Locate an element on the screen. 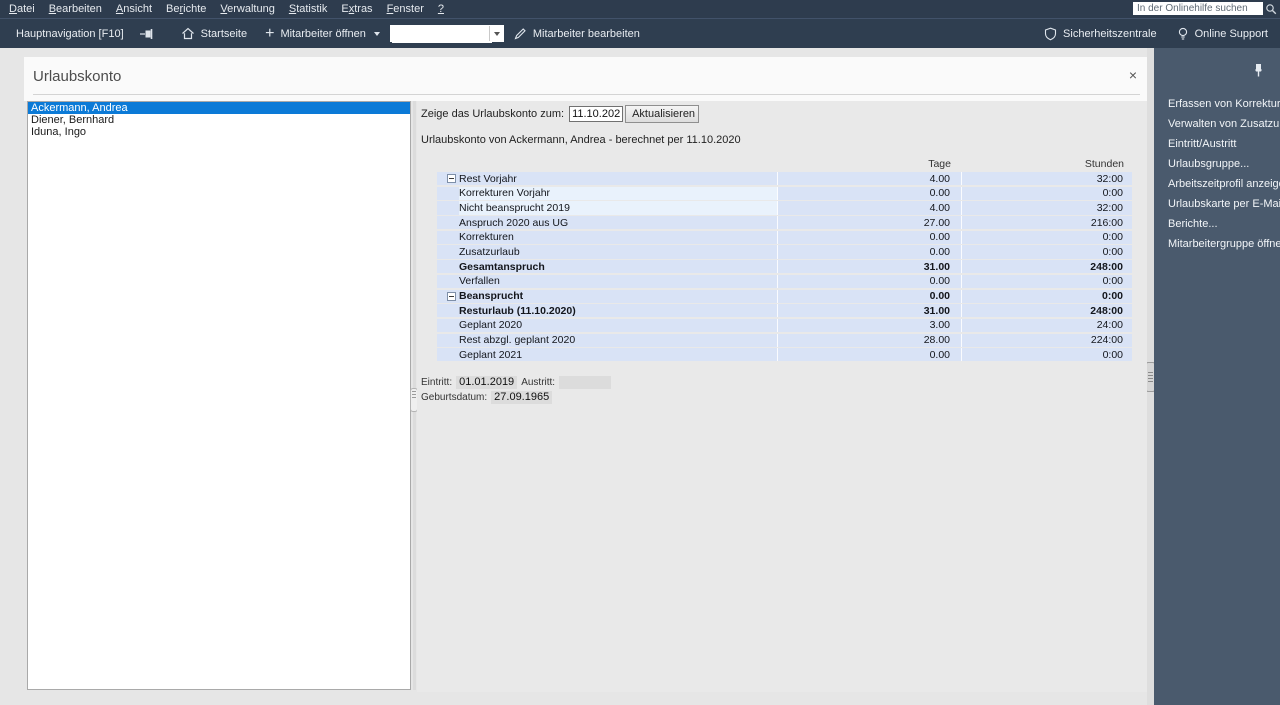 This screenshot has height=705, width=1280. table-row: Verfallen 0.00 0:00 is located at coordinates (784, 281).